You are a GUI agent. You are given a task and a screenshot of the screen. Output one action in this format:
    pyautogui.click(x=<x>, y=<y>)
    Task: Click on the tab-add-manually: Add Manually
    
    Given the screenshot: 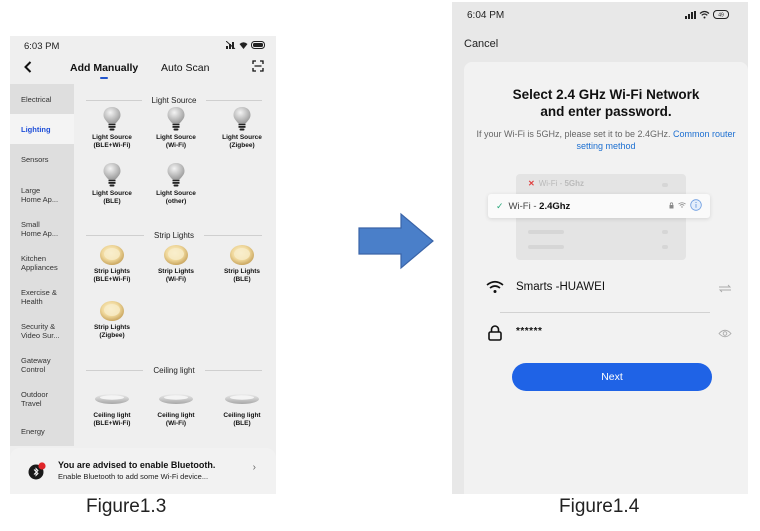 What is the action you would take?
    pyautogui.click(x=104, y=68)
    